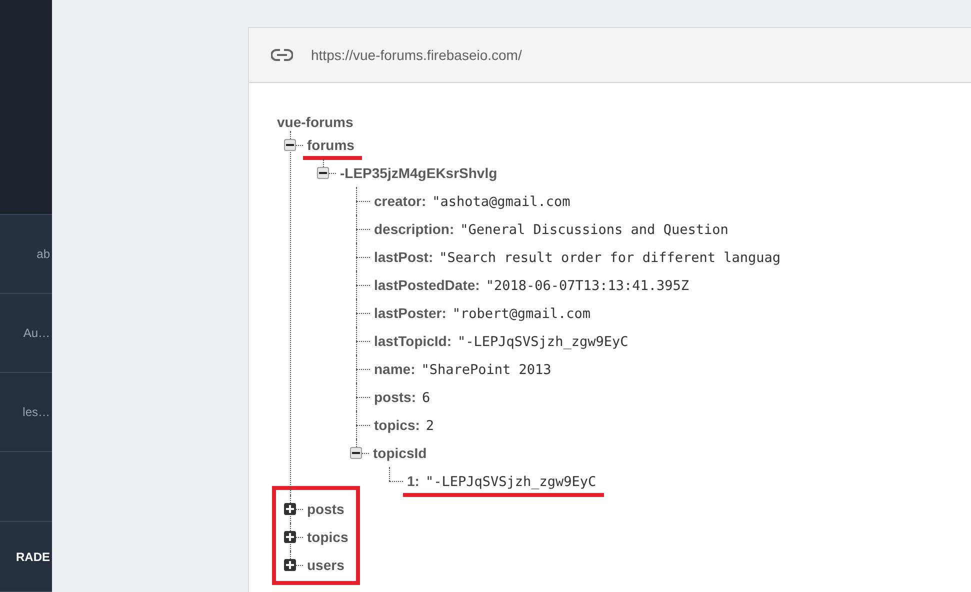 This screenshot has height=592, width=971. What do you see at coordinates (395, 396) in the screenshot?
I see `node-key: posts:` at bounding box center [395, 396].